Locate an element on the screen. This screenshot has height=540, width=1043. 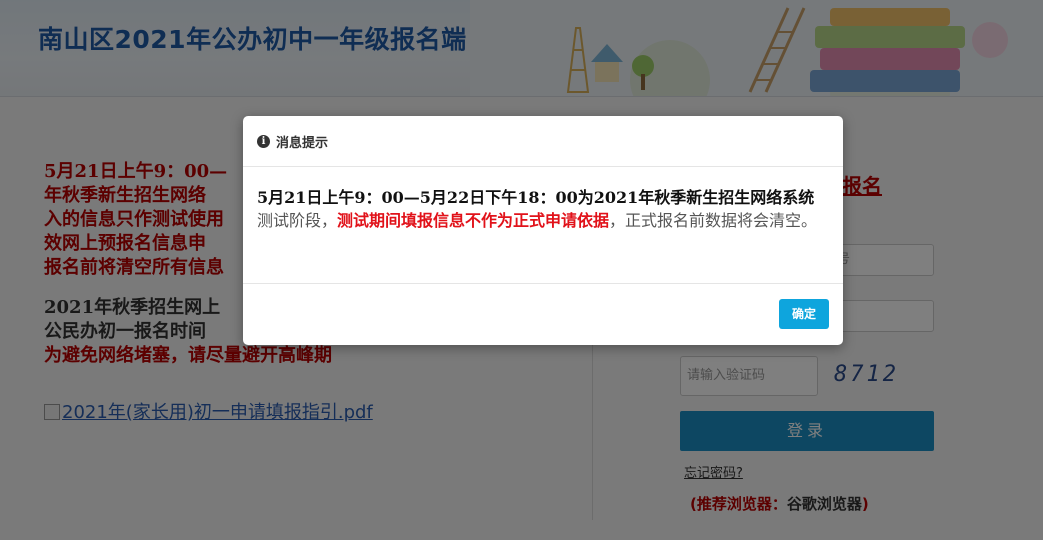
dialog-text-clear: ，正式报名前数据将会清空。 is located at coordinates (713, 220).